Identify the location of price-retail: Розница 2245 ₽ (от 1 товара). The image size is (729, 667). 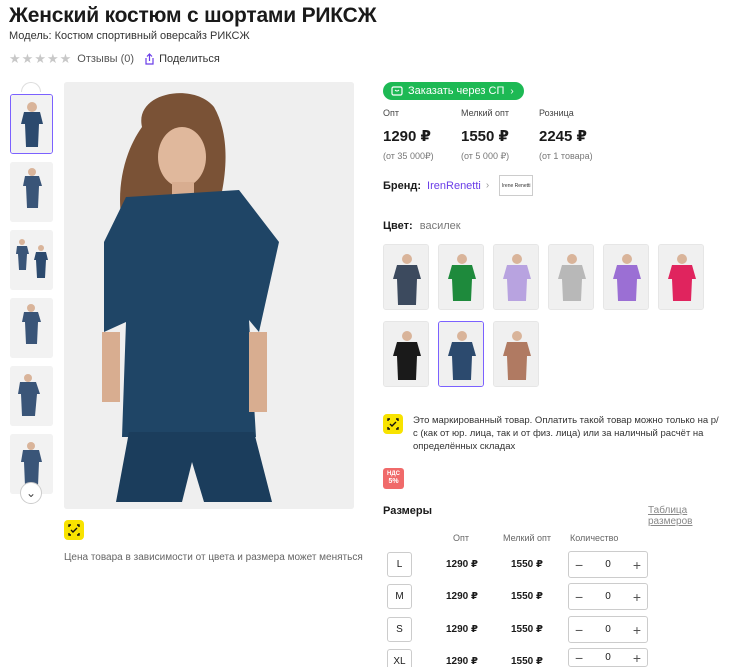
(578, 135).